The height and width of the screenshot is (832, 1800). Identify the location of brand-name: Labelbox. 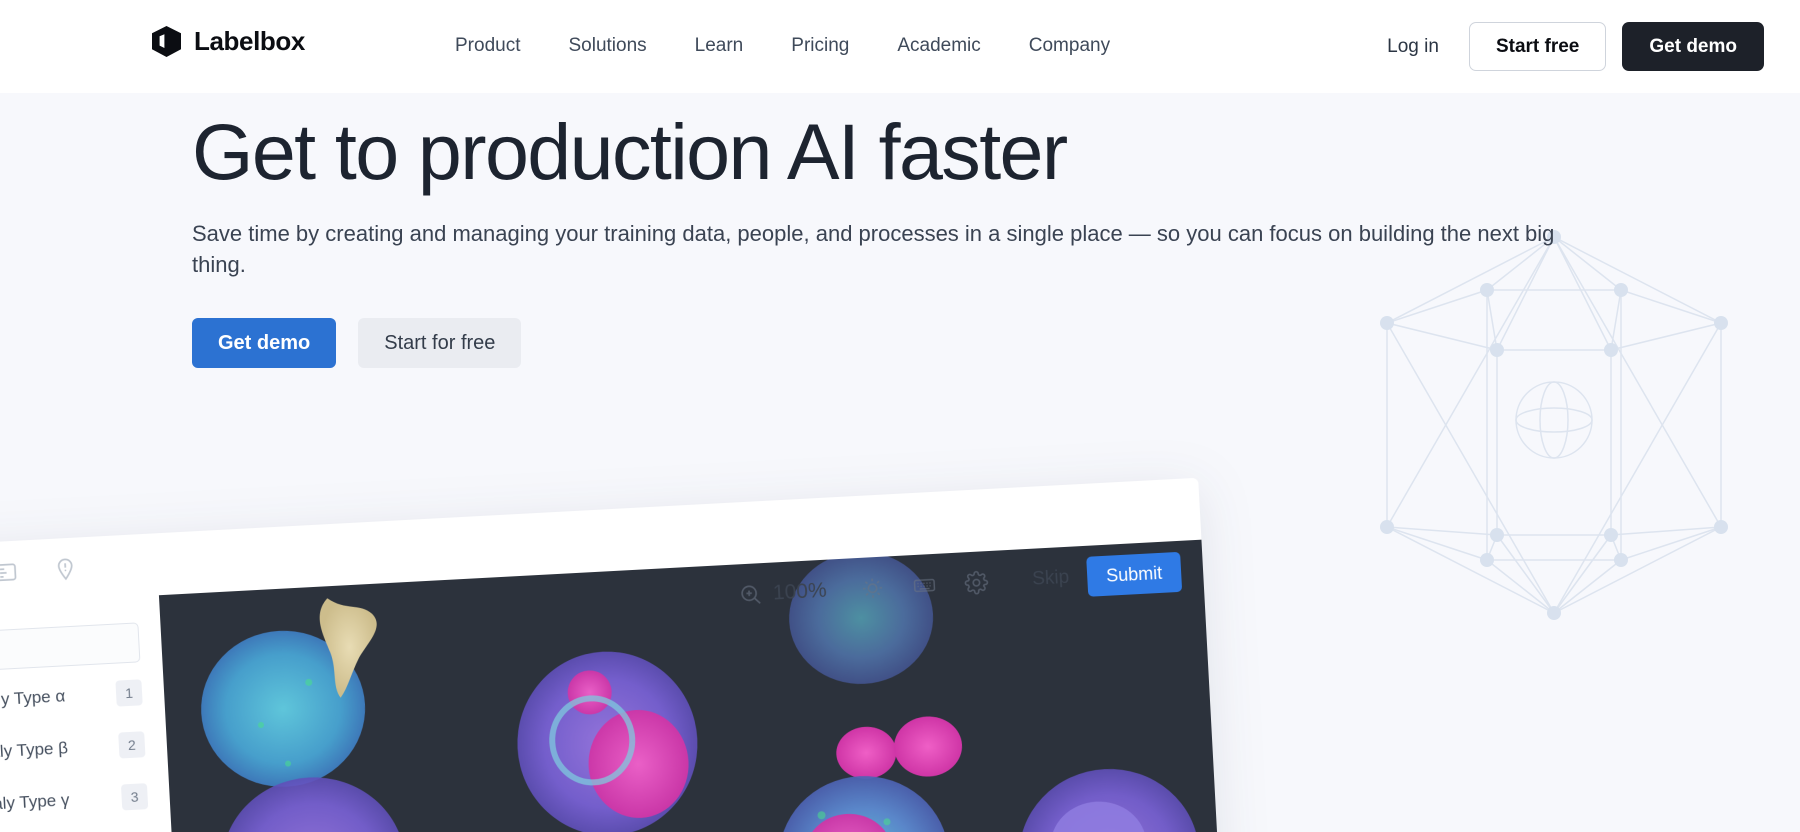
(249, 41).